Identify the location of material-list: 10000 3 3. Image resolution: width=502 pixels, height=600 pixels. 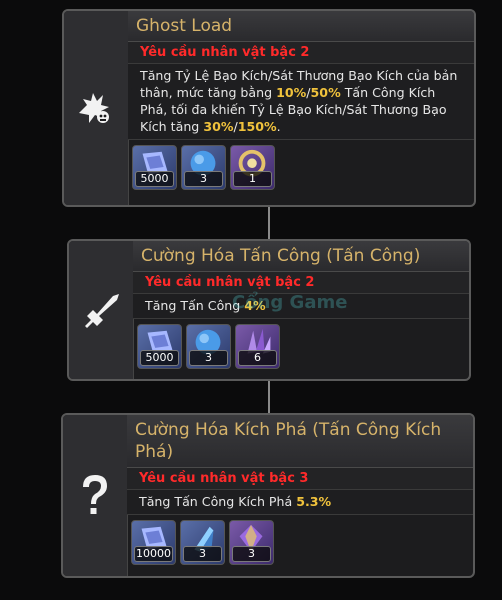
(300, 542).